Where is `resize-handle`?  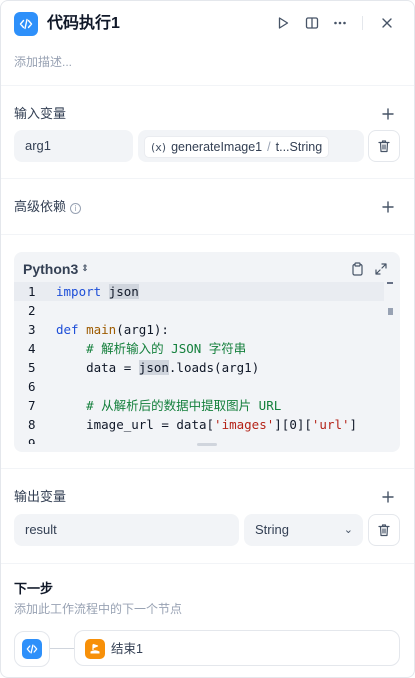
resize-handle is located at coordinates (207, 444).